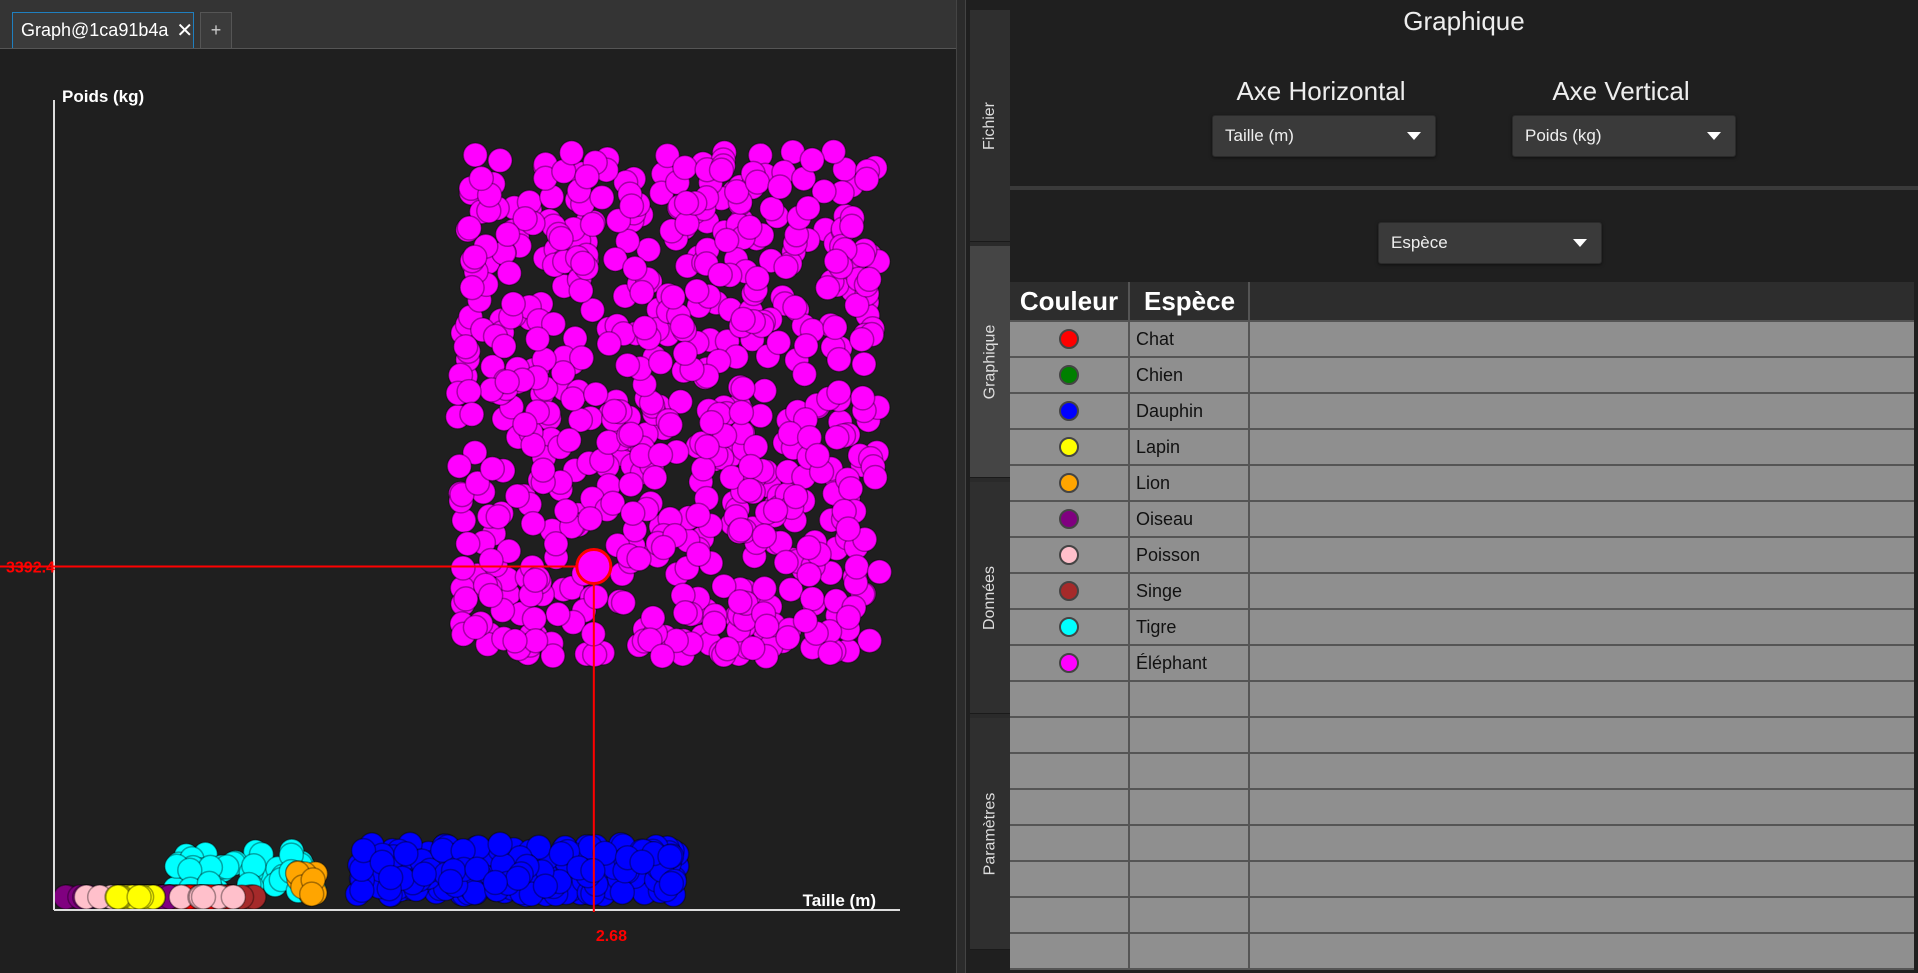 The height and width of the screenshot is (973, 1918). I want to click on column-header-couleur: Couleur, so click(1070, 301).